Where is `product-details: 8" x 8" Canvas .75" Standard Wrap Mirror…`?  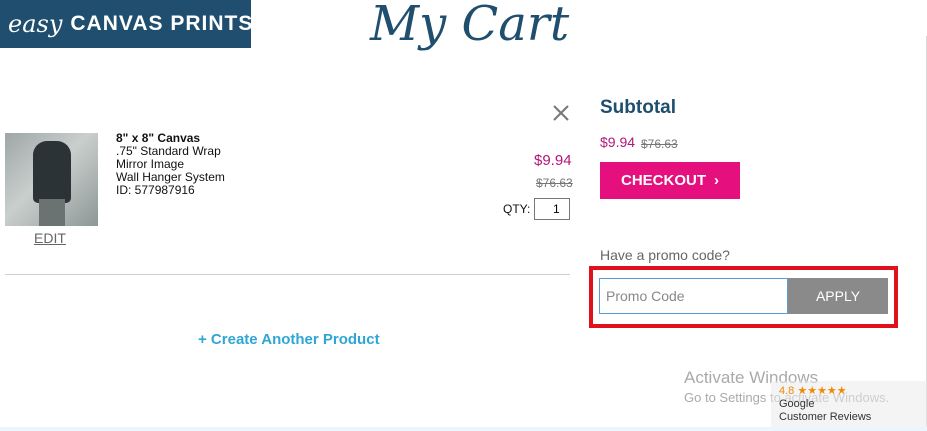 product-details: 8" x 8" Canvas .75" Standard Wrap Mirror… is located at coordinates (170, 164).